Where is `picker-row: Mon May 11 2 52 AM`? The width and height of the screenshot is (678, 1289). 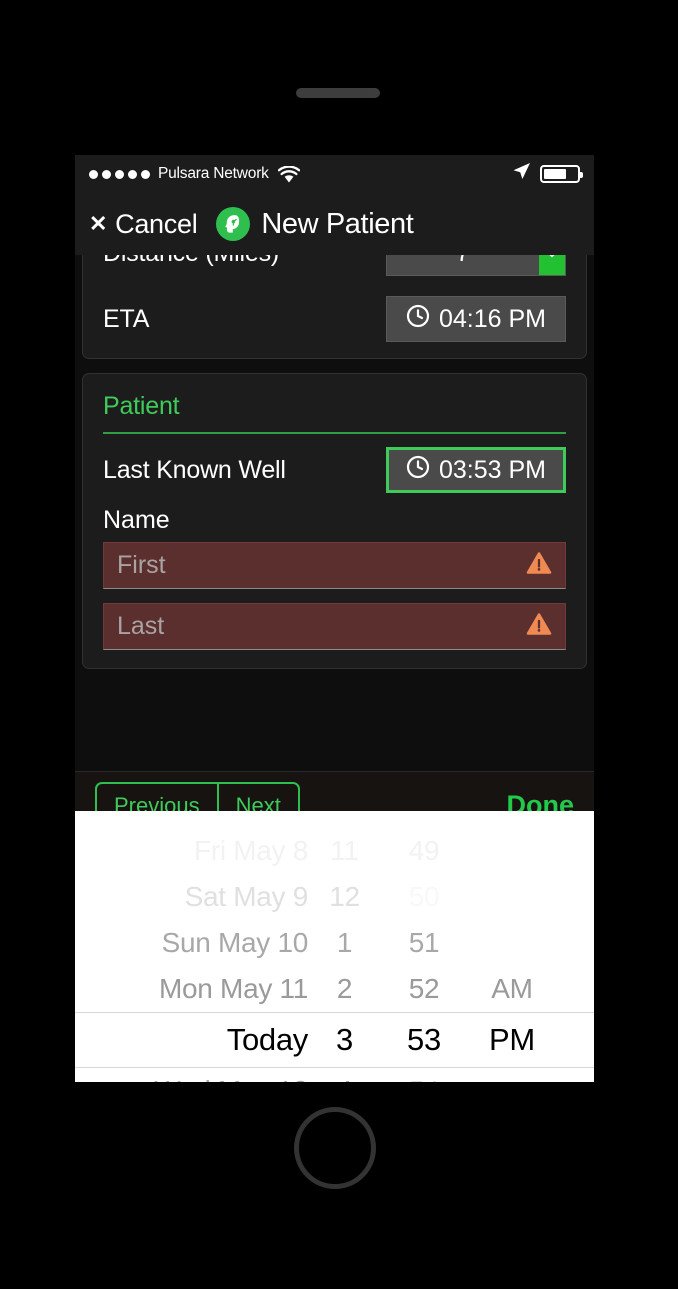 picker-row: Mon May 11 2 52 AM is located at coordinates (334, 989).